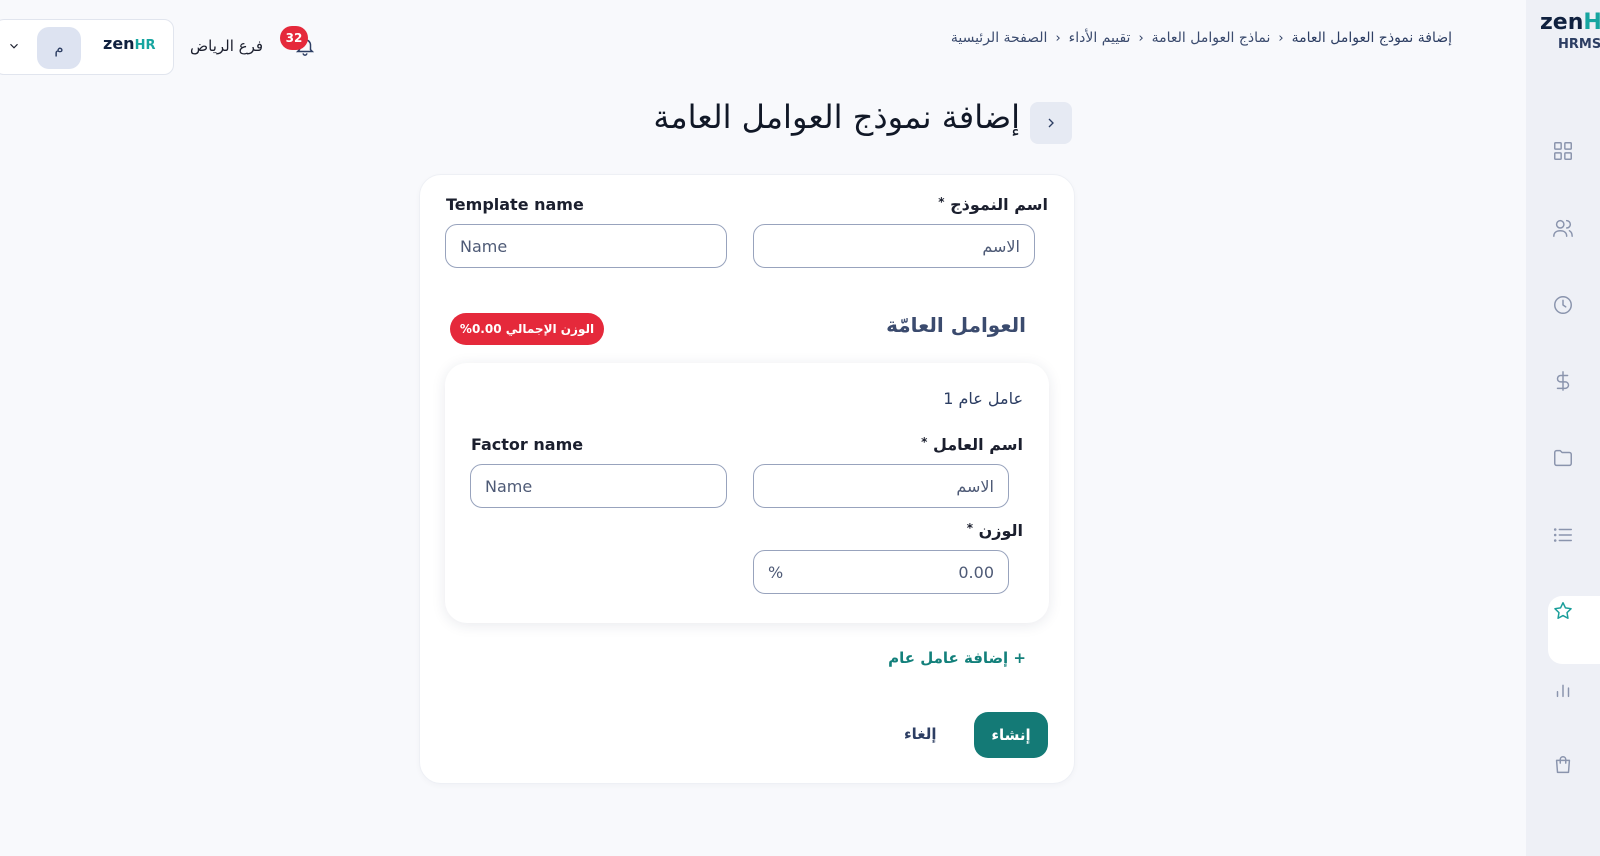 This screenshot has height=856, width=1600. I want to click on shopping-bag-icon, so click(1563, 765).